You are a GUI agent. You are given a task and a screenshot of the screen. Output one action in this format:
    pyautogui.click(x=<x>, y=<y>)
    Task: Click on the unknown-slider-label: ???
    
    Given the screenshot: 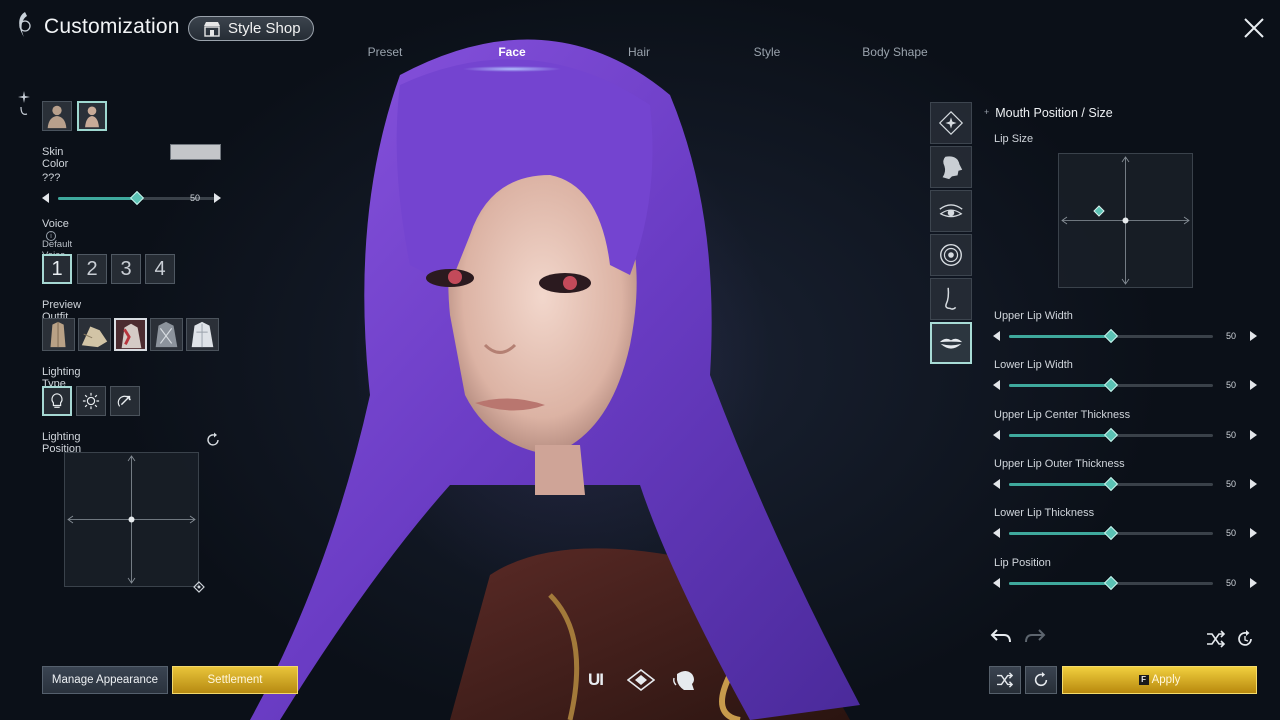 What is the action you would take?
    pyautogui.click(x=51, y=178)
    